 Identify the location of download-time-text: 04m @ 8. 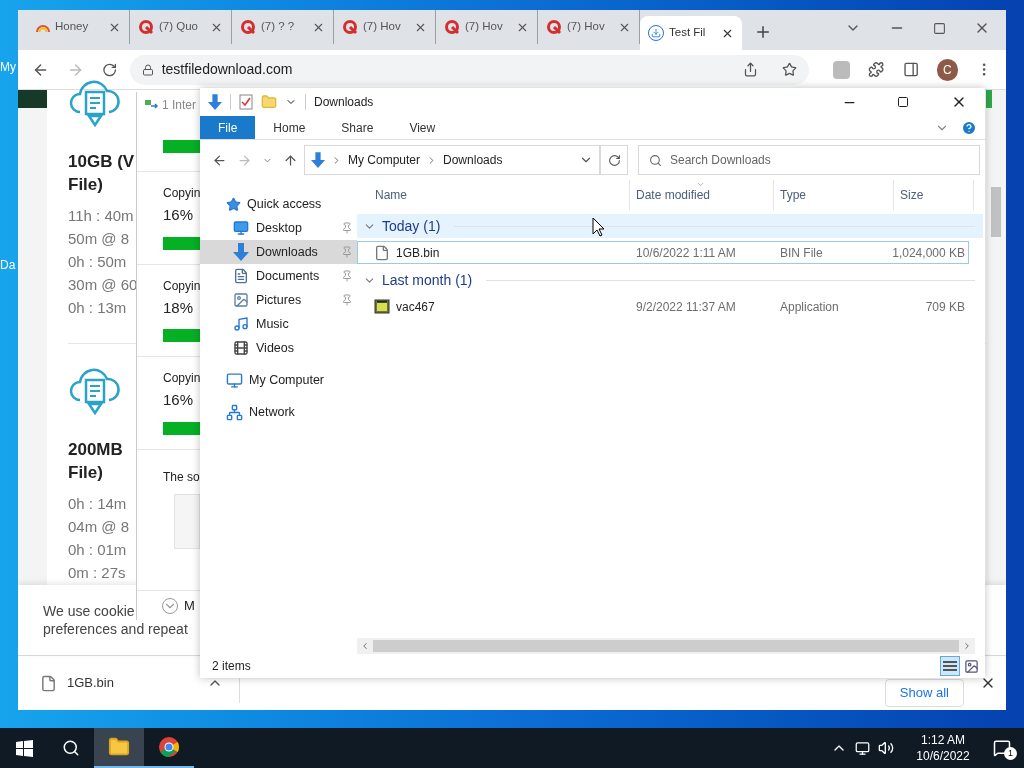
(99, 527).